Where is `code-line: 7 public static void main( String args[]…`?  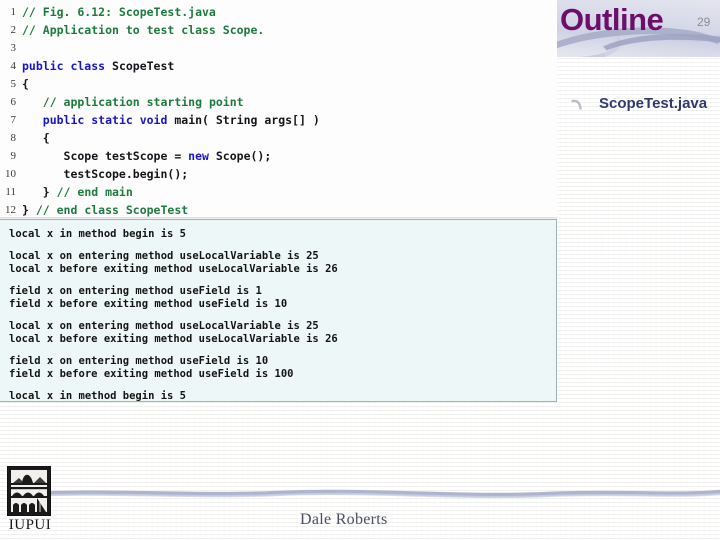 code-line: 7 public static void main( String args[]… is located at coordinates (278, 120).